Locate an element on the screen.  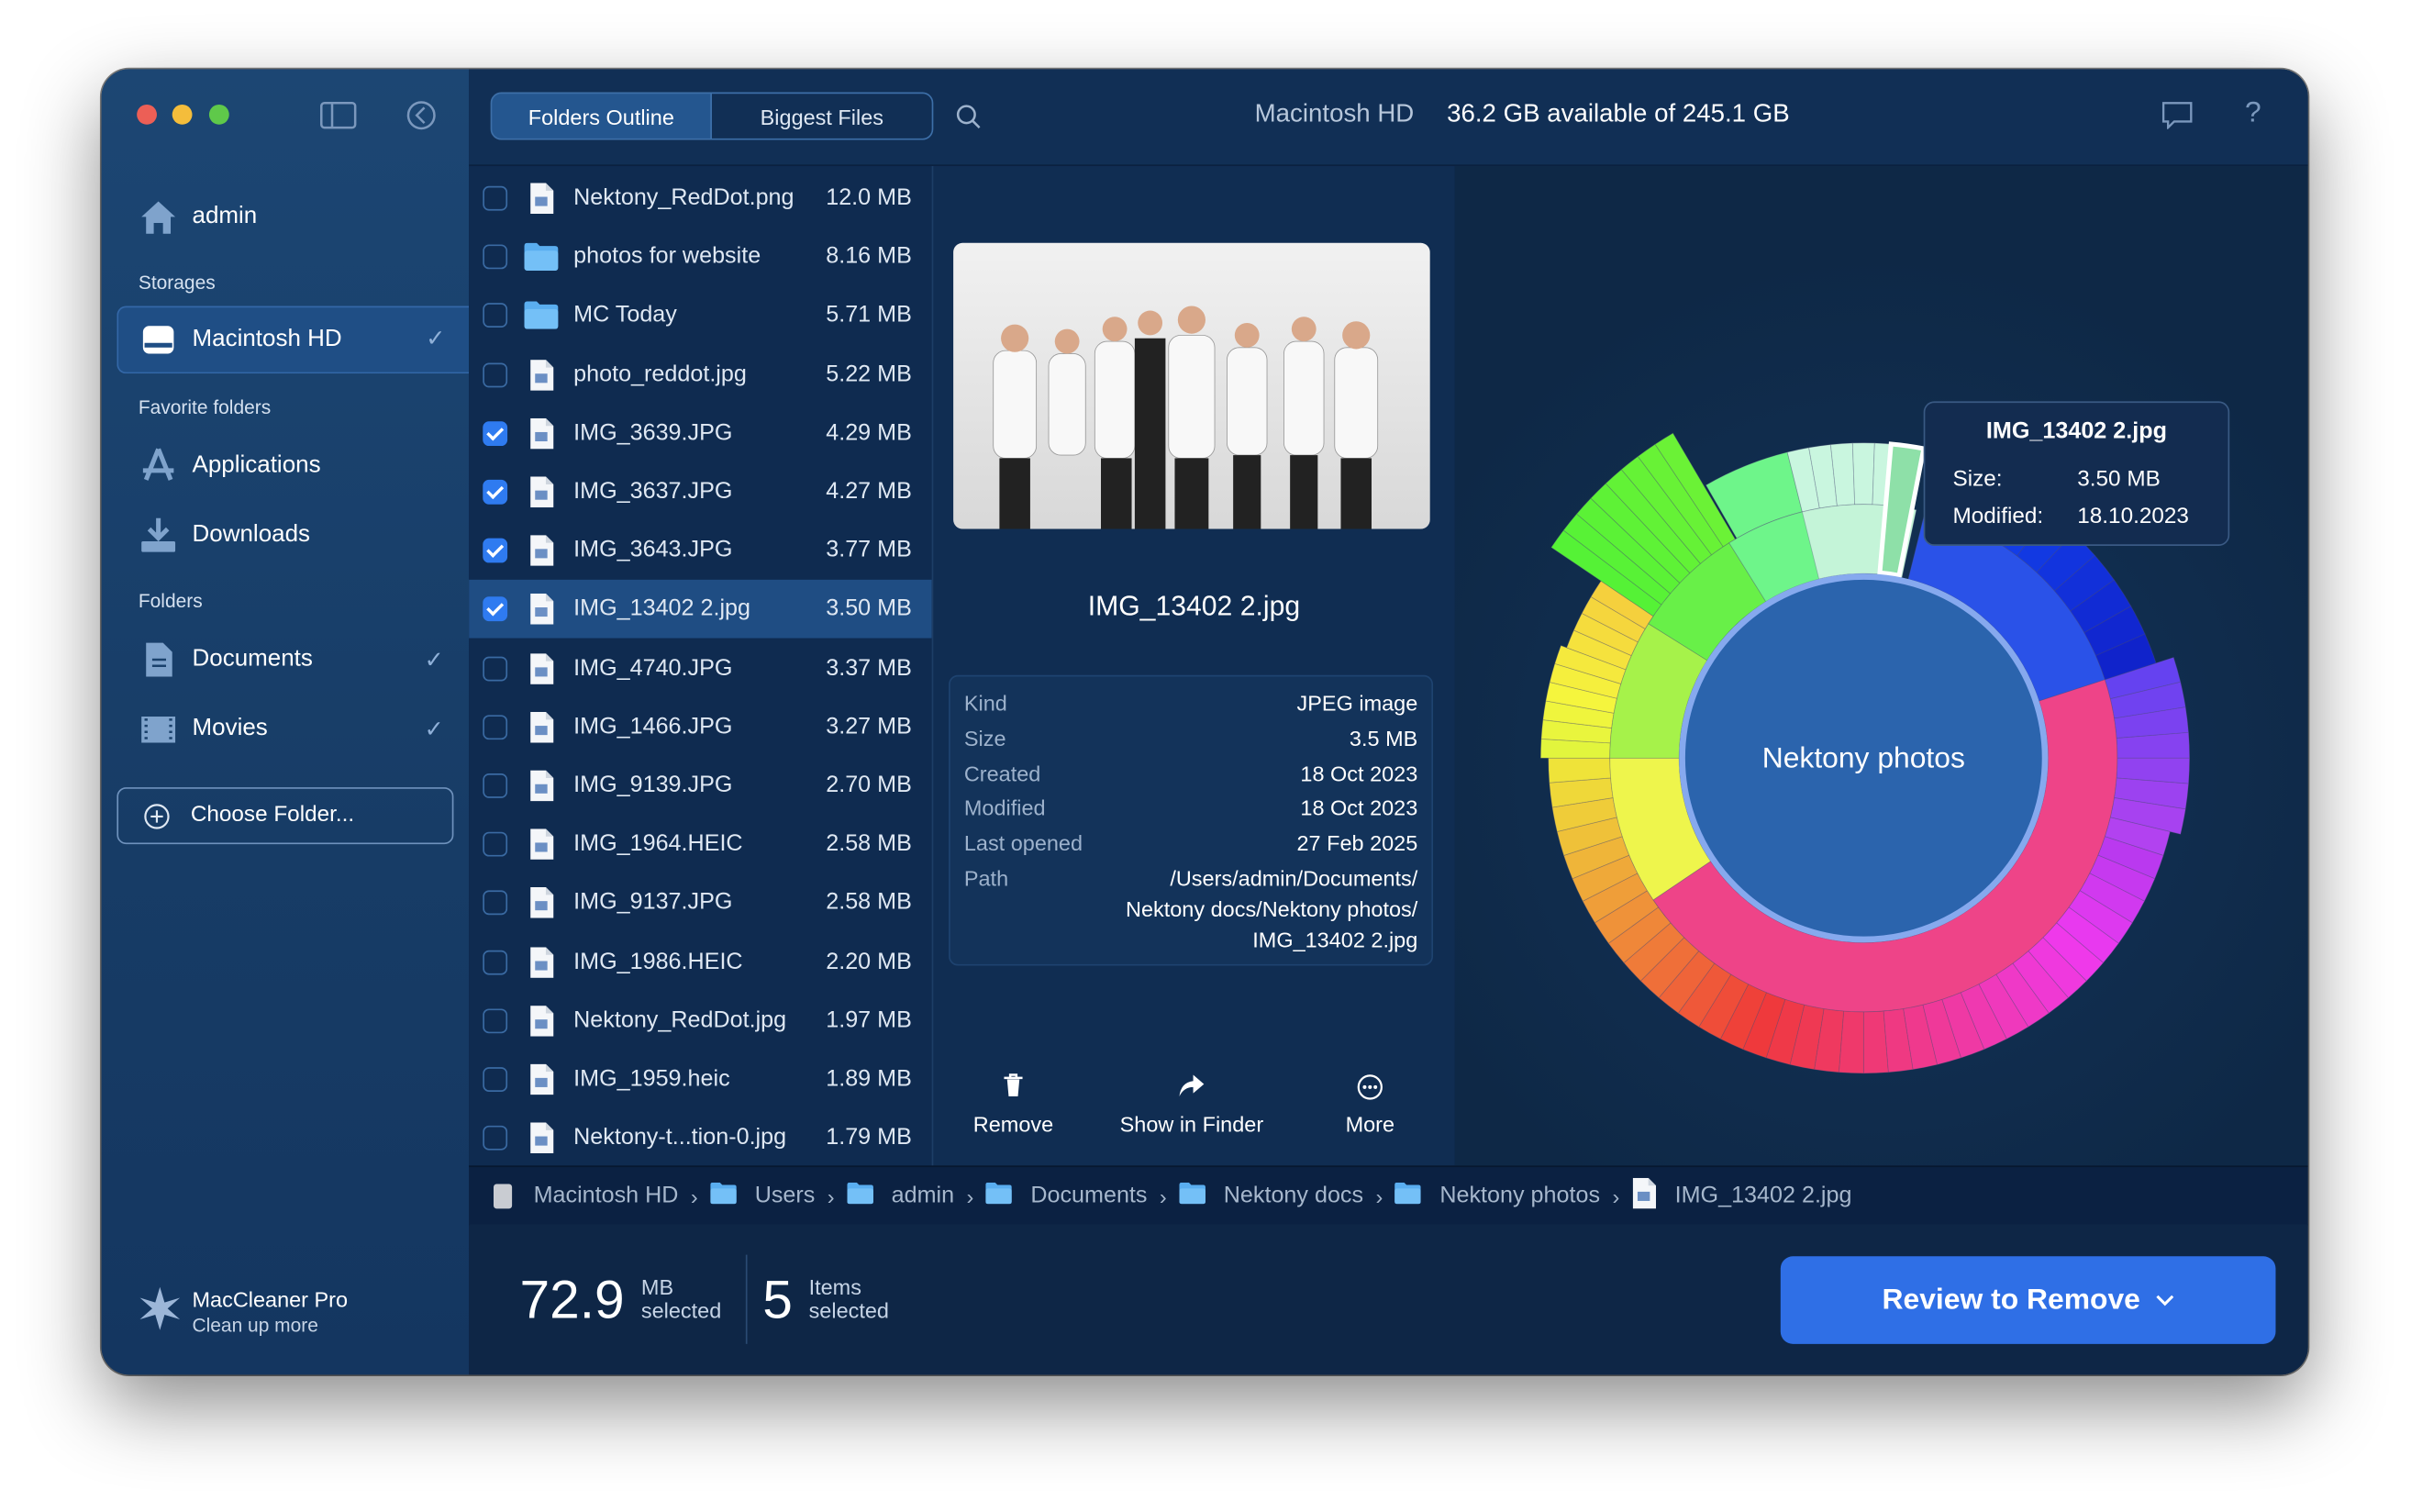
close-window-button is located at coordinates (147, 115).